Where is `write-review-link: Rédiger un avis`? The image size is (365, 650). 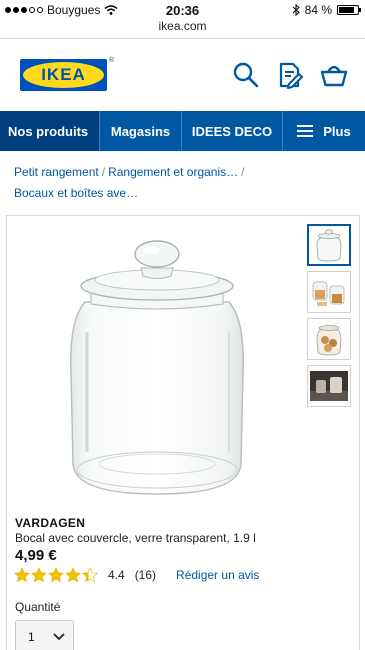
write-review-link: Rédiger un avis is located at coordinates (217, 575).